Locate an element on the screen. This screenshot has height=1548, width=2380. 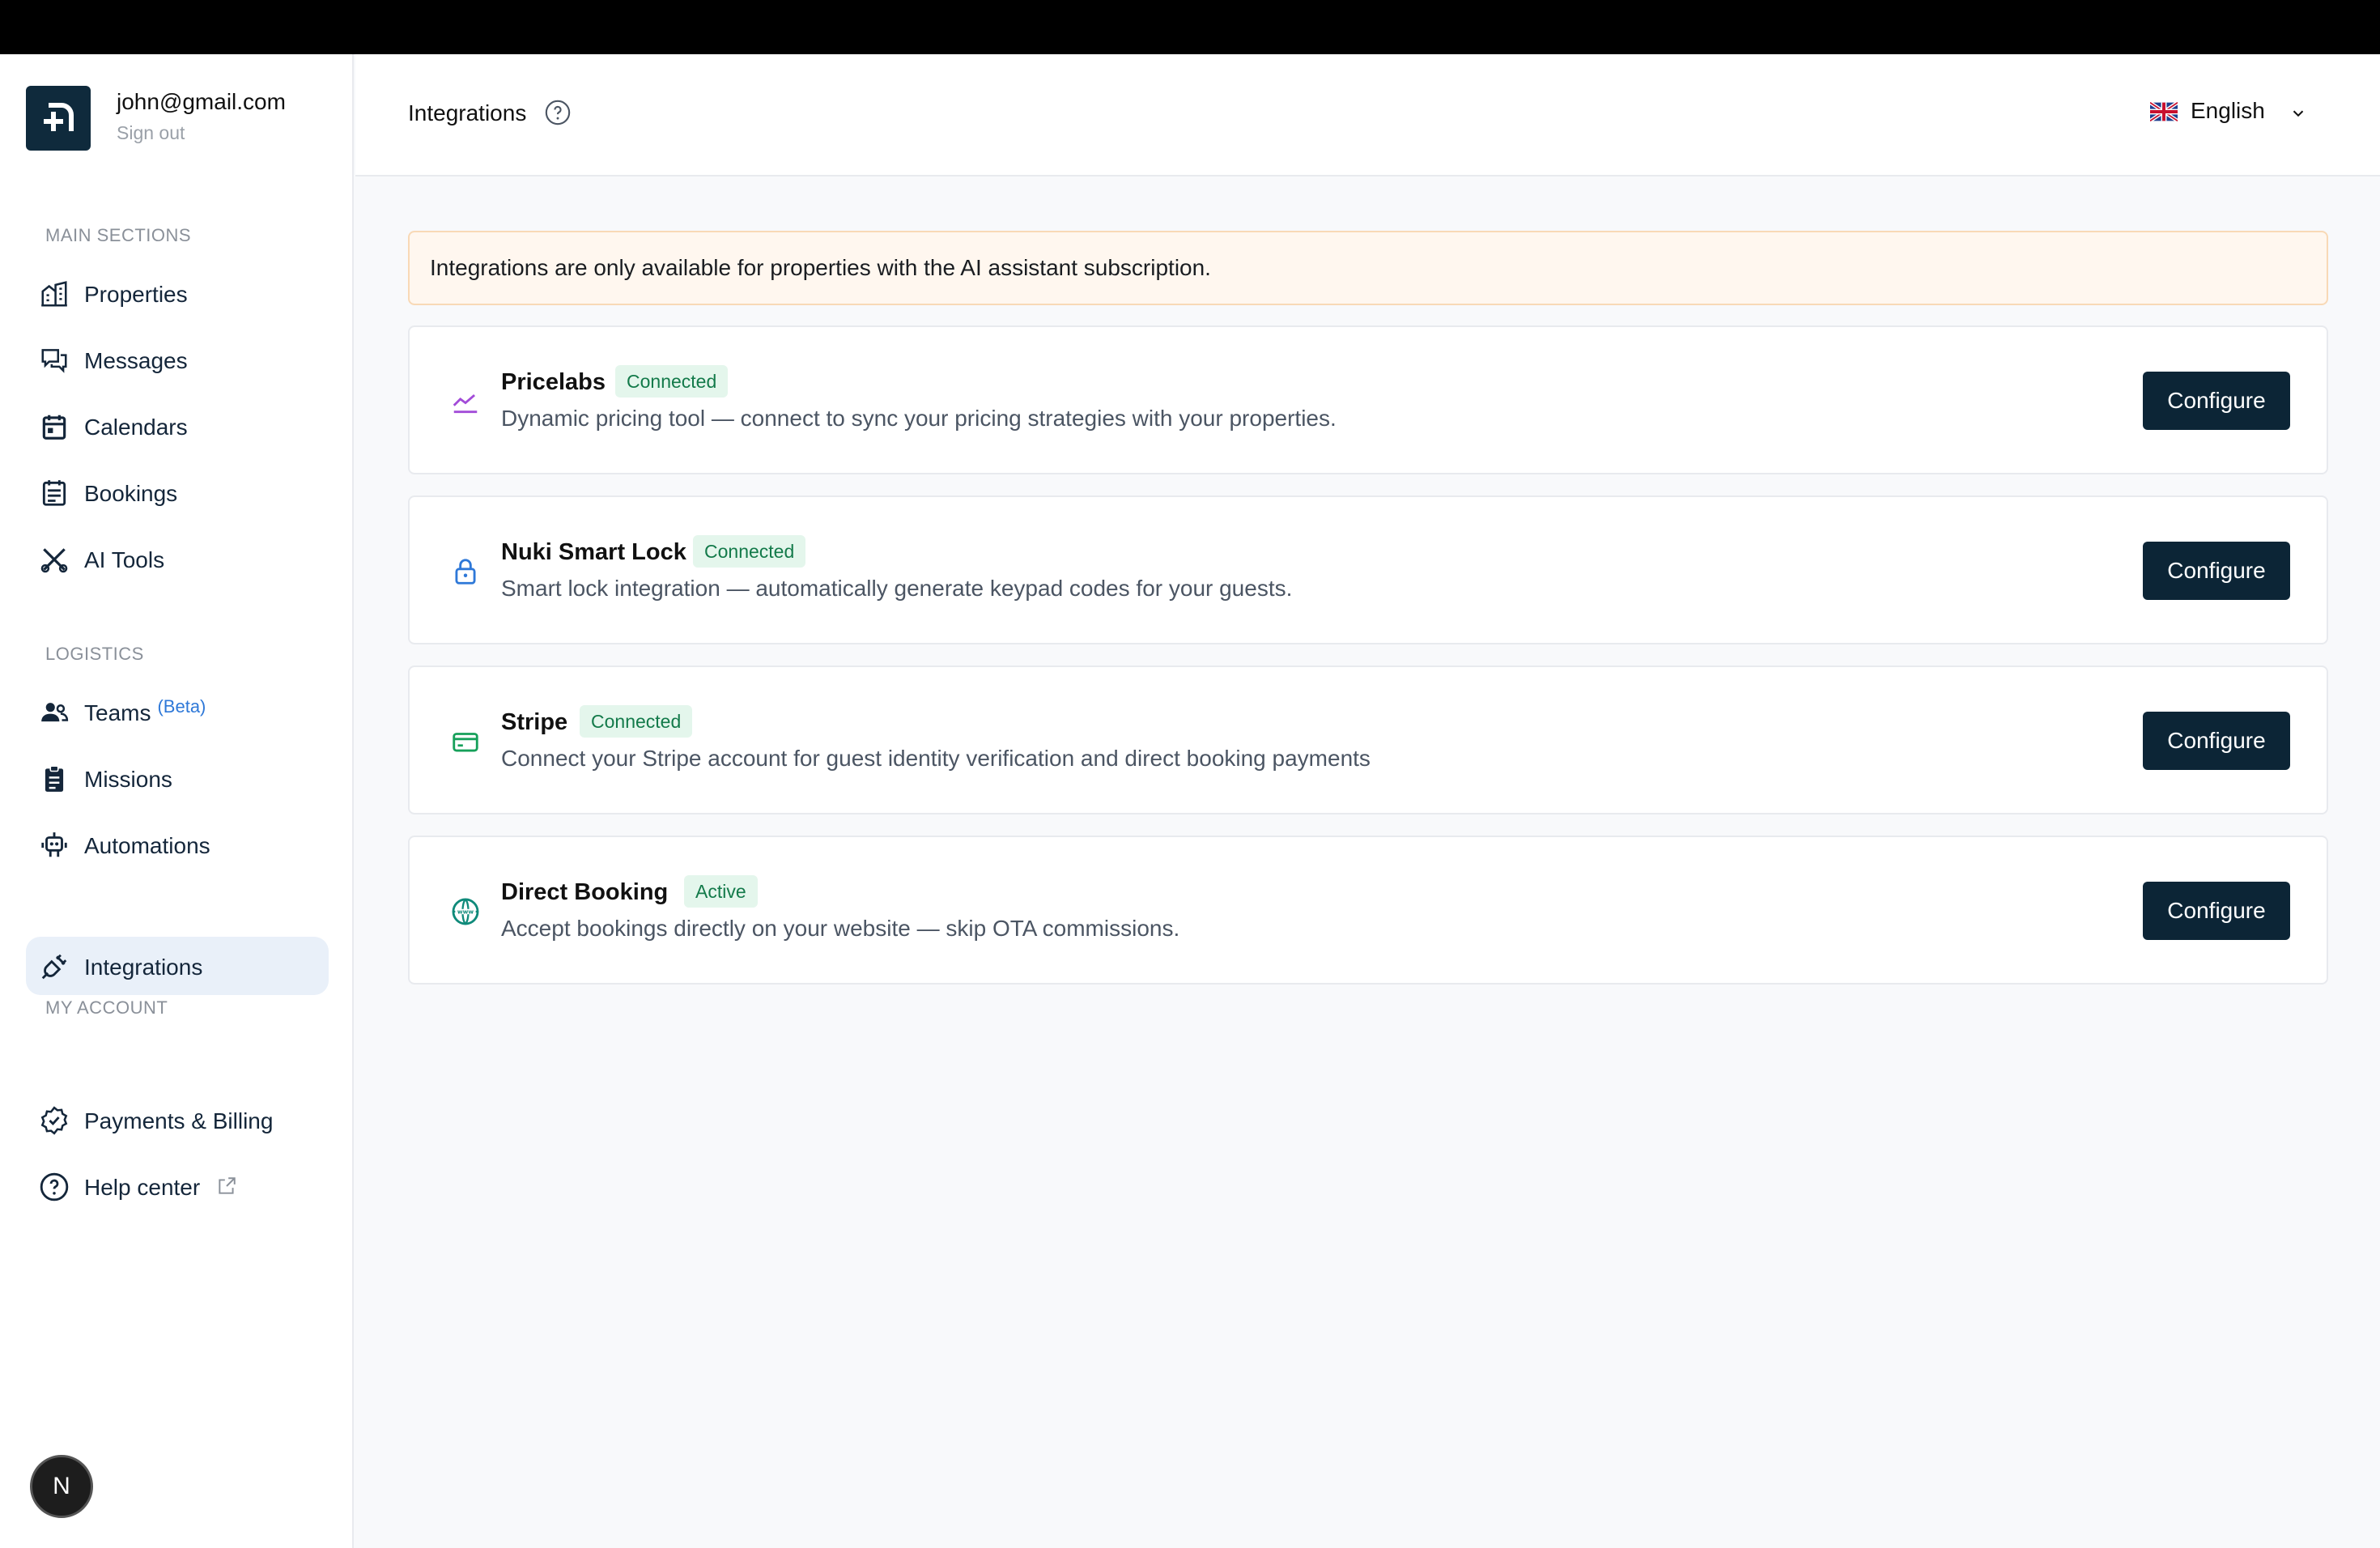
integration-name: Stripe is located at coordinates (534, 722).